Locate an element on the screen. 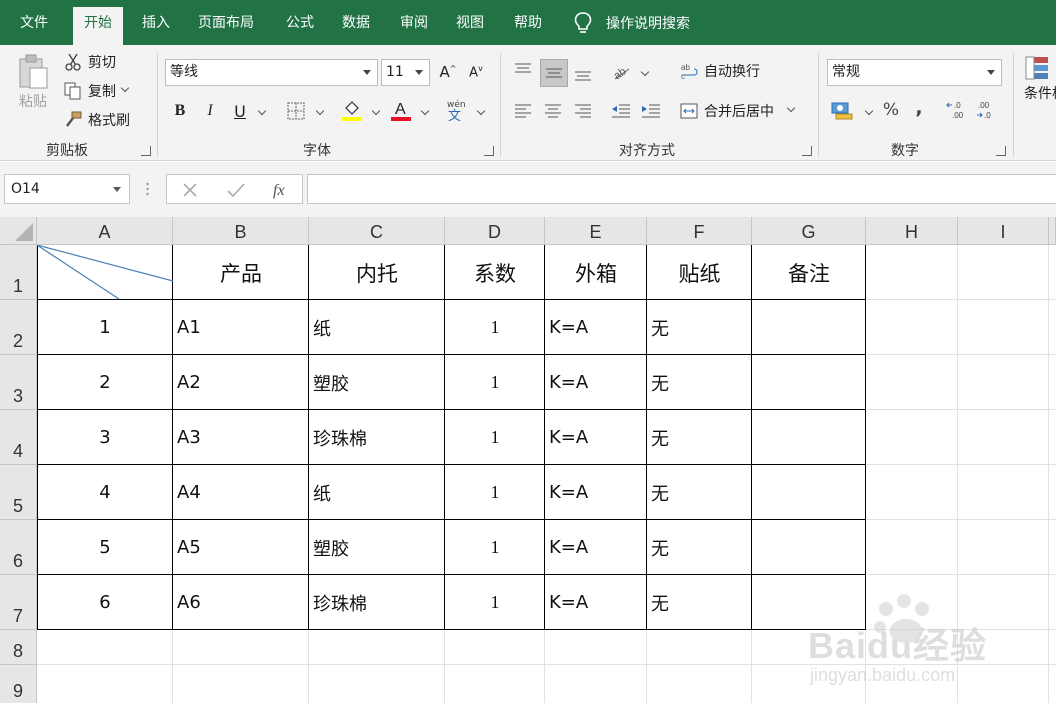  row-header-3: 3 is located at coordinates (18, 382).